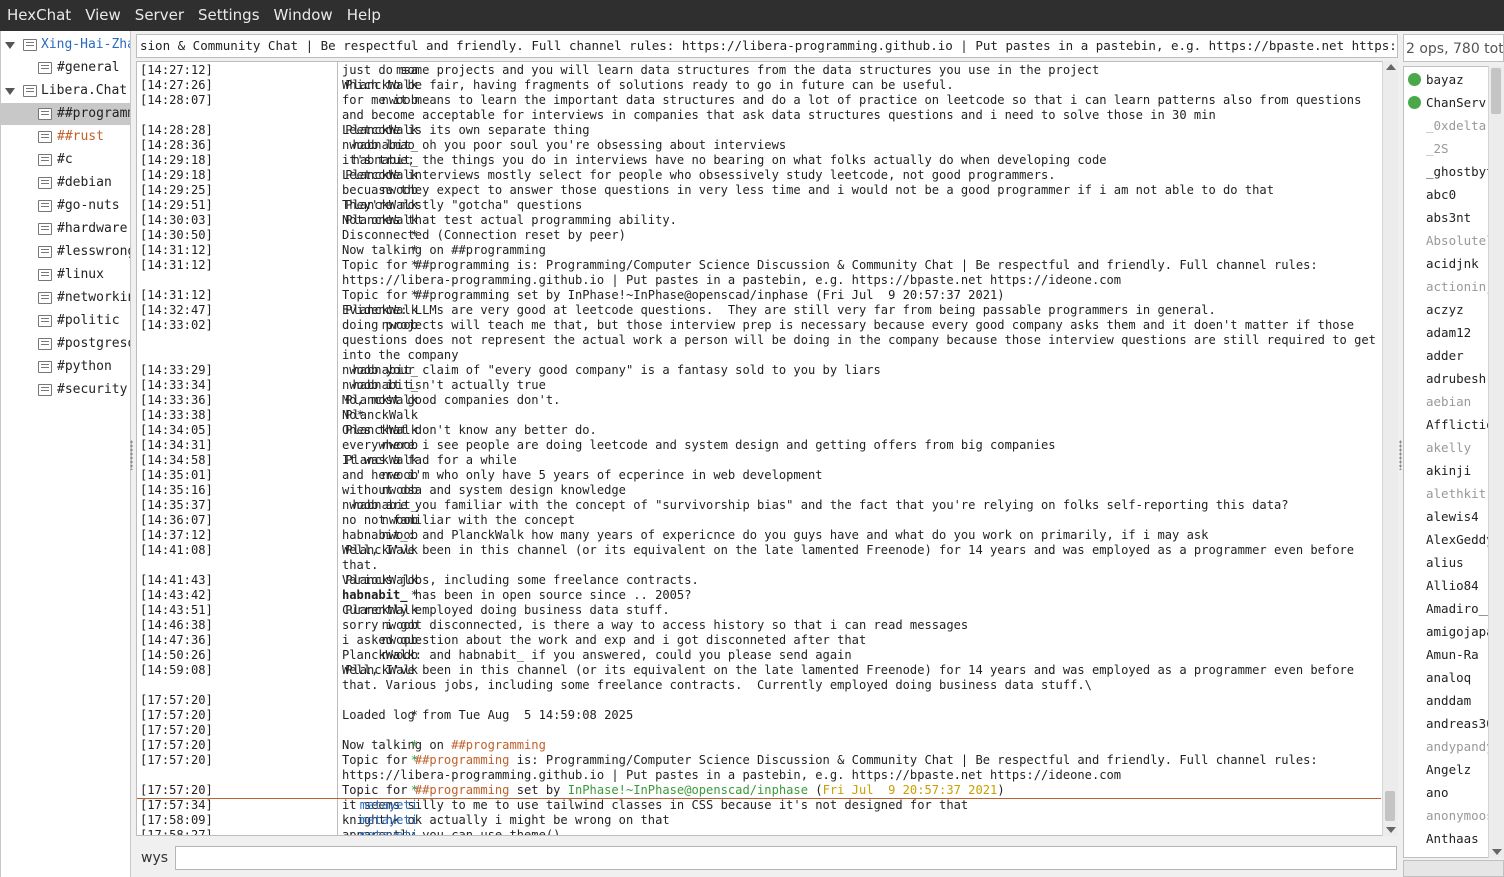  What do you see at coordinates (176, 805) in the screenshot?
I see `timestamp: [17:57:34]` at bounding box center [176, 805].